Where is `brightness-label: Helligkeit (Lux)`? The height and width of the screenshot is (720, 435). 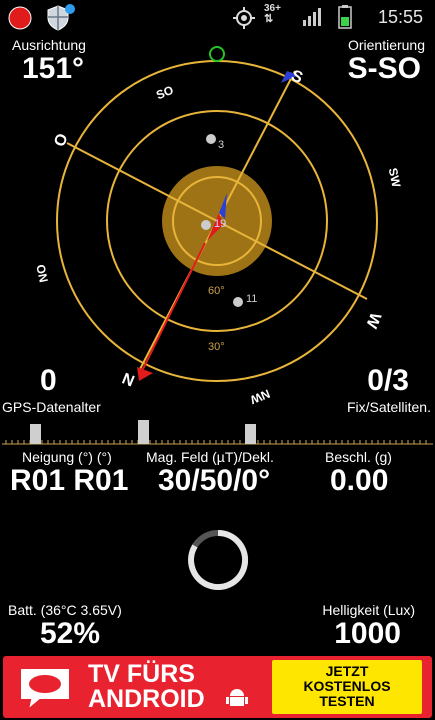
brightness-label: Helligkeit (Lux) is located at coordinates (368, 610).